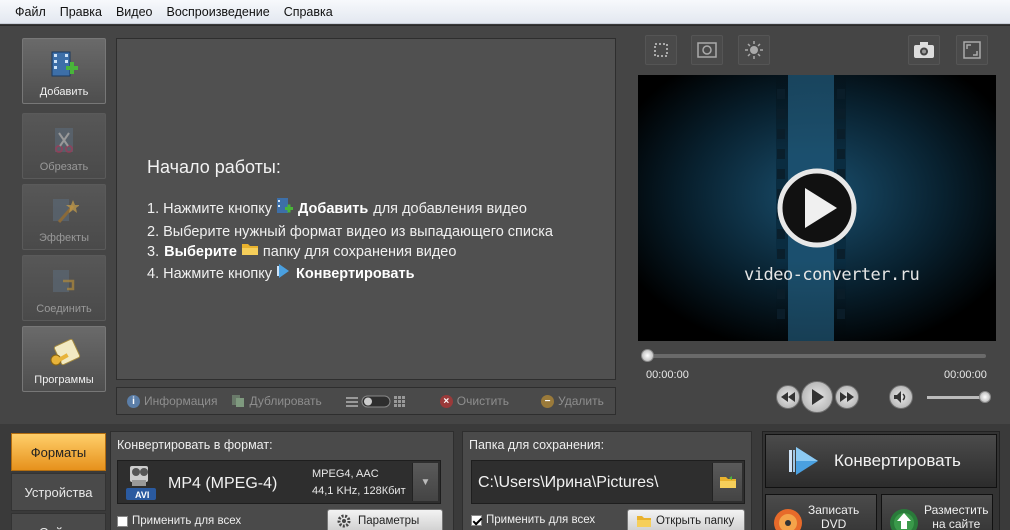  I want to click on fullscreen-button, so click(972, 50).